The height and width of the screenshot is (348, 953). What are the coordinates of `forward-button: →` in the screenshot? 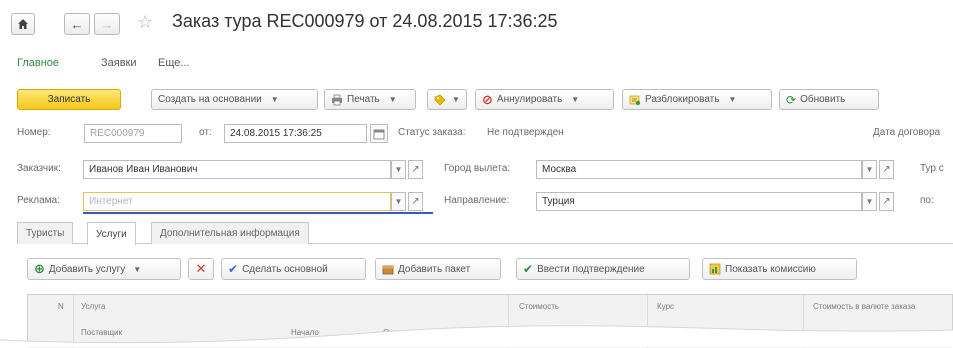 It's located at (107, 24).